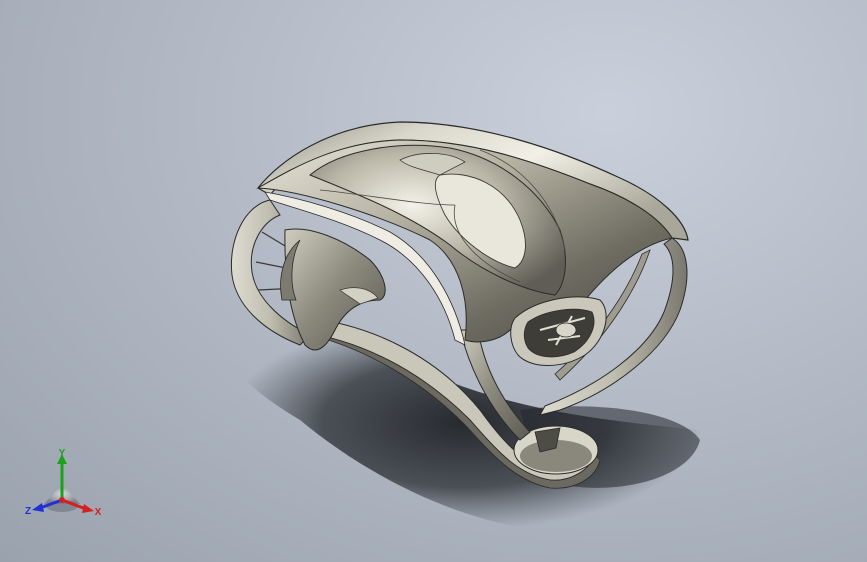  I want to click on triad-origin, so click(62, 500).